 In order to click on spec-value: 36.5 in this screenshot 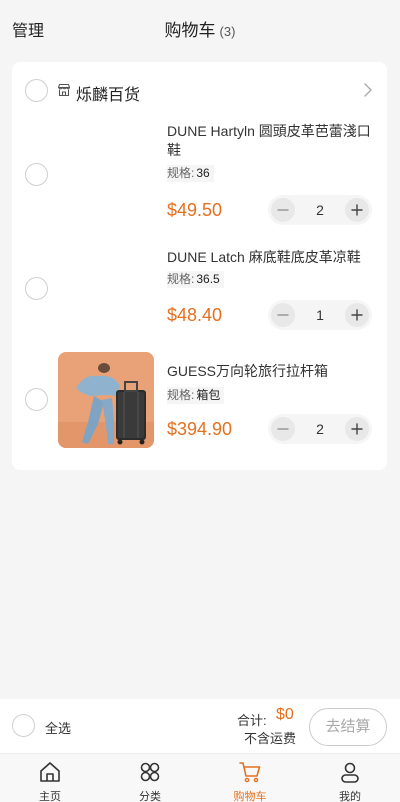, I will do `click(208, 279)`.